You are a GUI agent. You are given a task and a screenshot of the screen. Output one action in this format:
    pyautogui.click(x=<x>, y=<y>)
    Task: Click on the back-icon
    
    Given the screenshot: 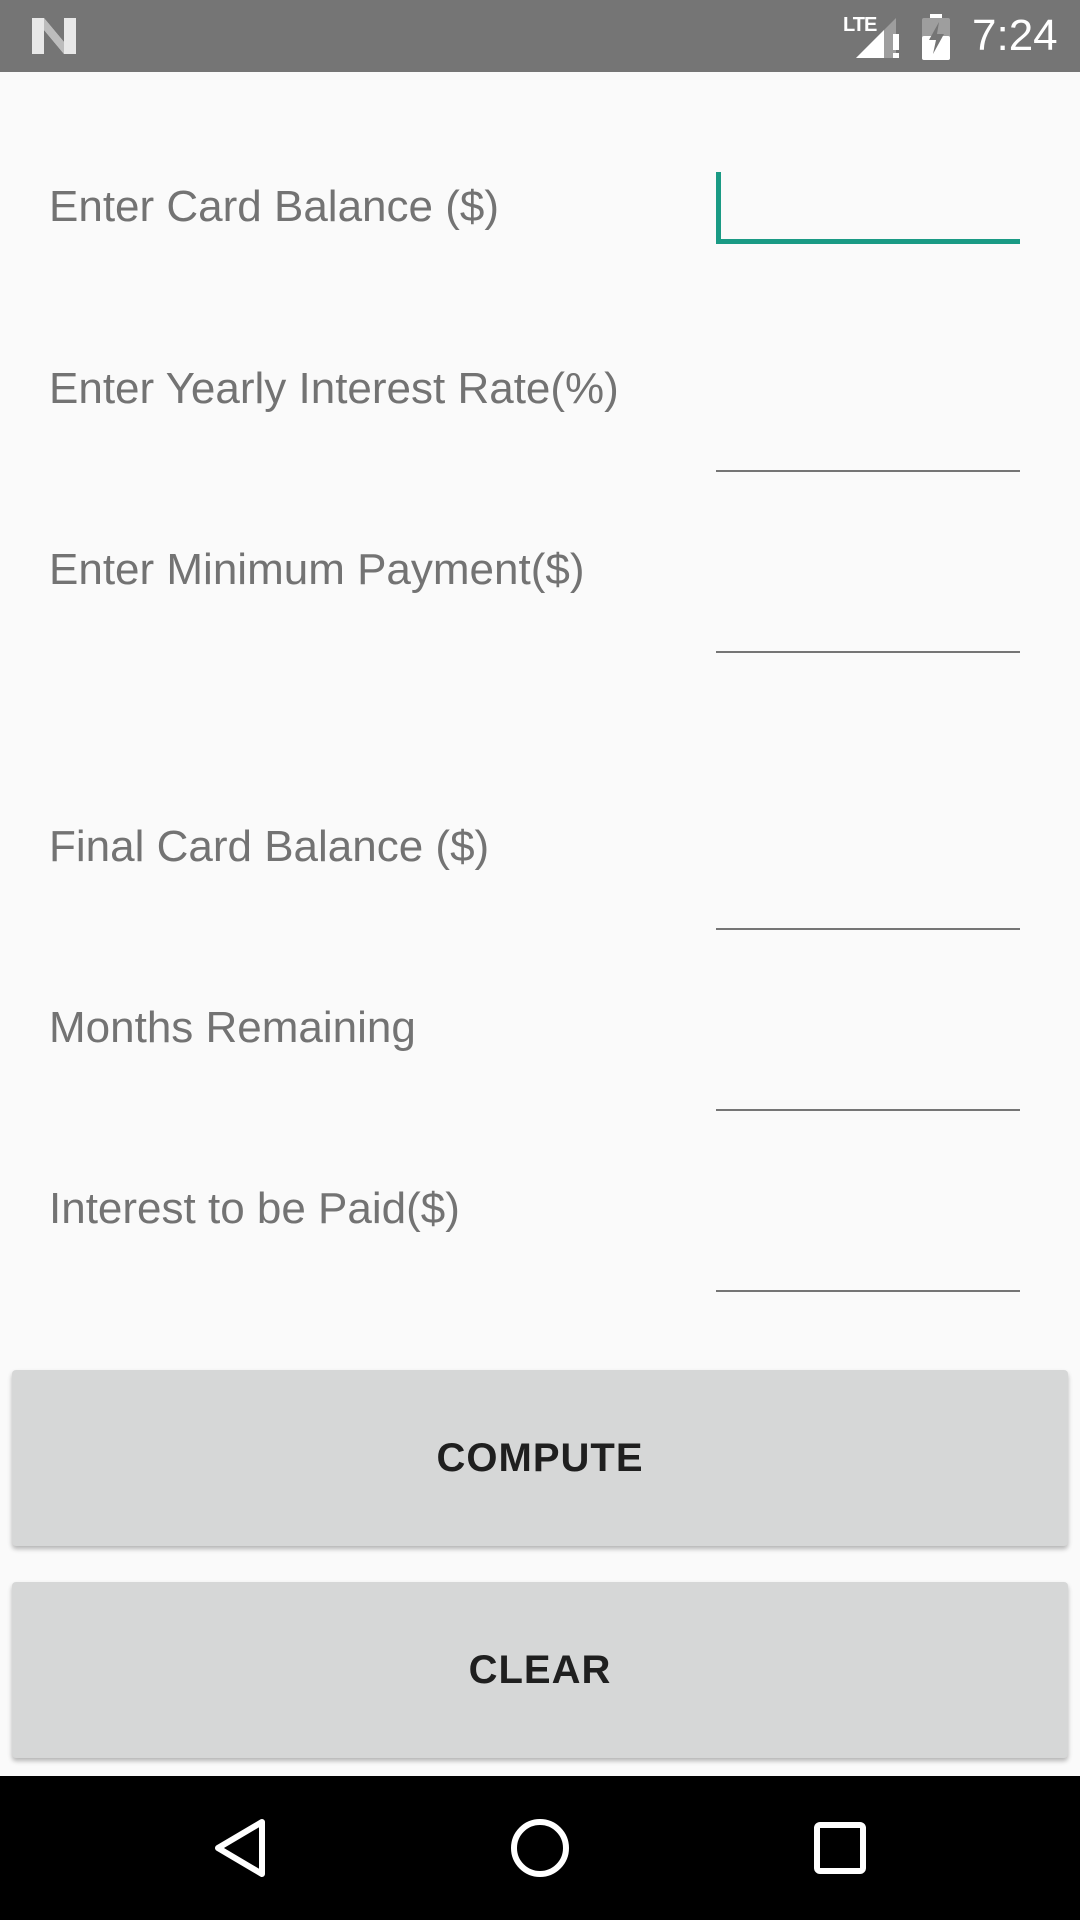 What is the action you would take?
    pyautogui.click(x=240, y=1848)
    